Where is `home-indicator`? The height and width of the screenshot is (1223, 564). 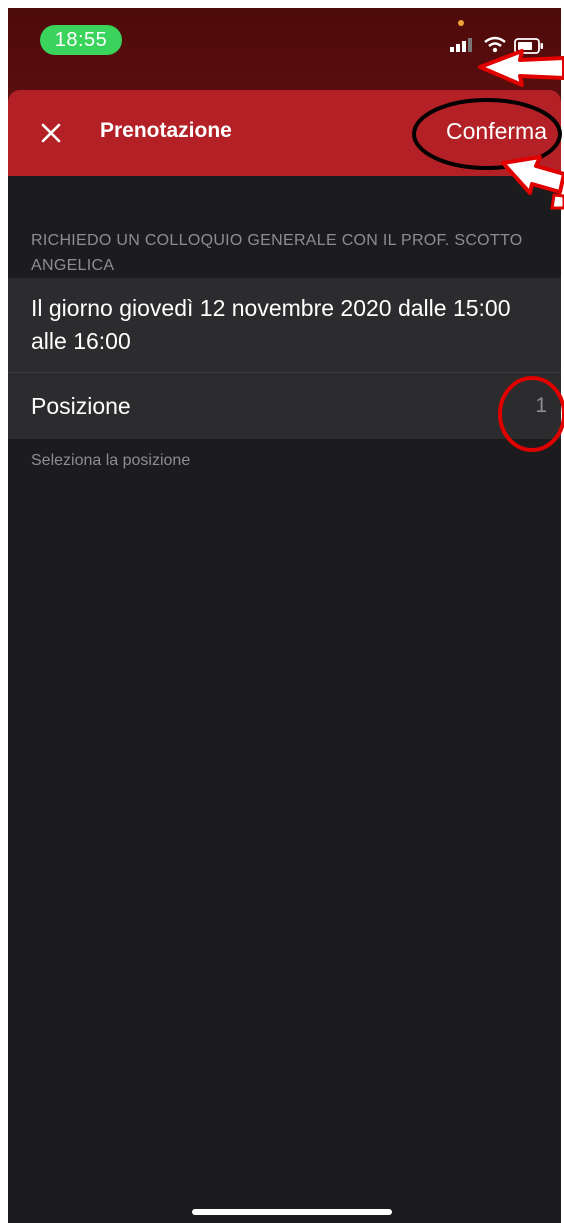
home-indicator is located at coordinates (292, 1212).